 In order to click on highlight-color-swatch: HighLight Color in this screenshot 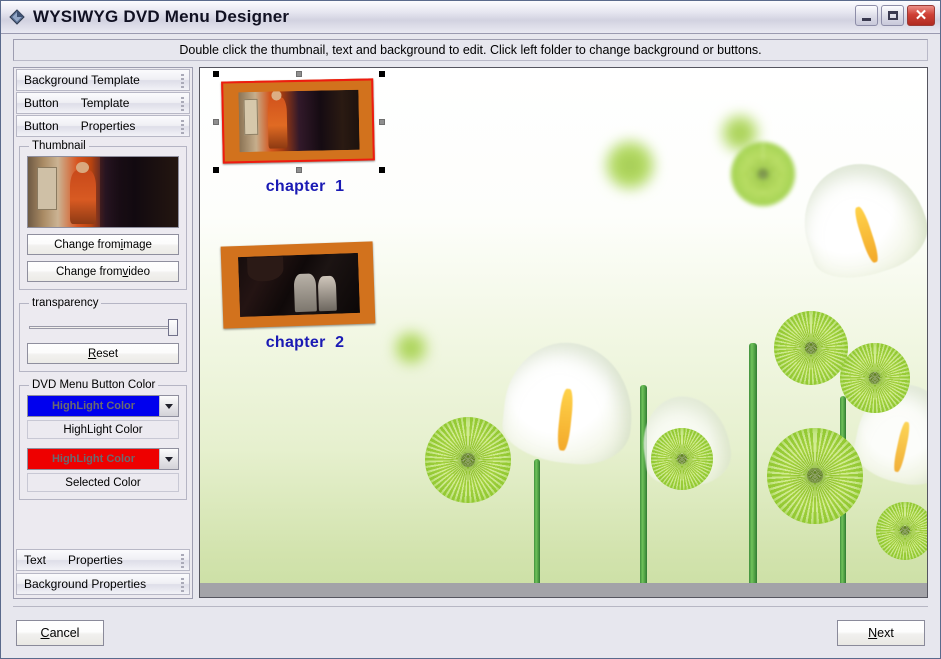, I will do `click(93, 406)`.